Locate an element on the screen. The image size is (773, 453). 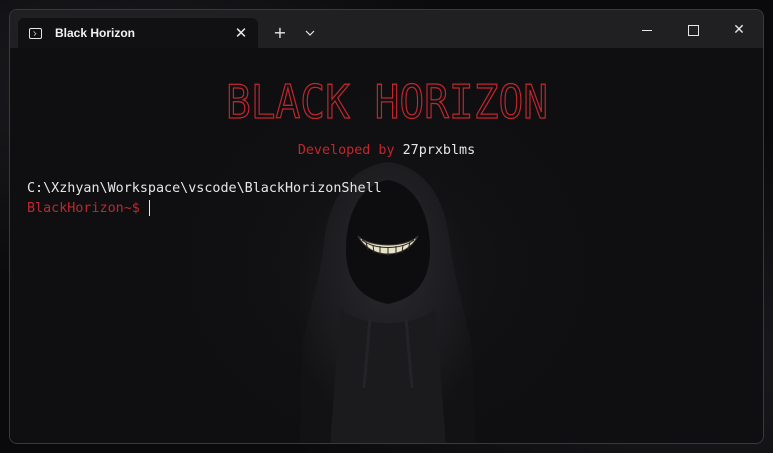
tab-title: Black Horizon is located at coordinates (95, 33).